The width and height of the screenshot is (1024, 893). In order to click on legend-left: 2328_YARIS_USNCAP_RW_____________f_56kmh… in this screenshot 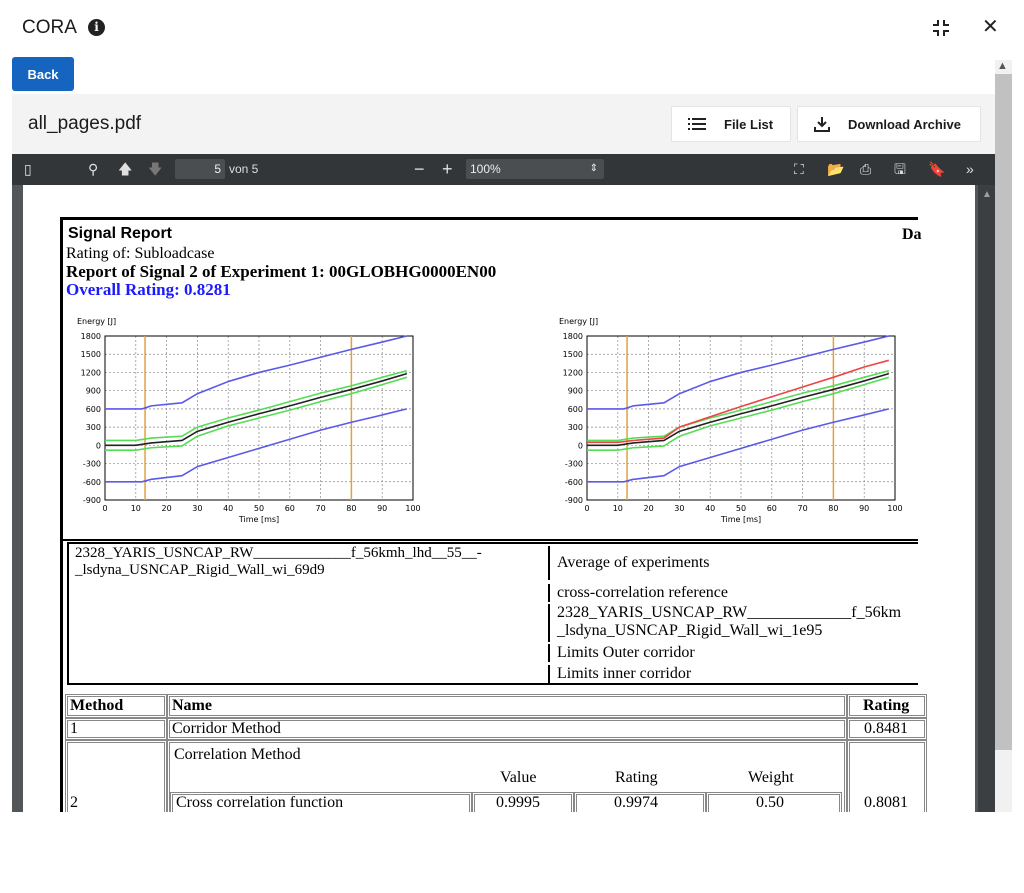, I will do `click(310, 562)`.